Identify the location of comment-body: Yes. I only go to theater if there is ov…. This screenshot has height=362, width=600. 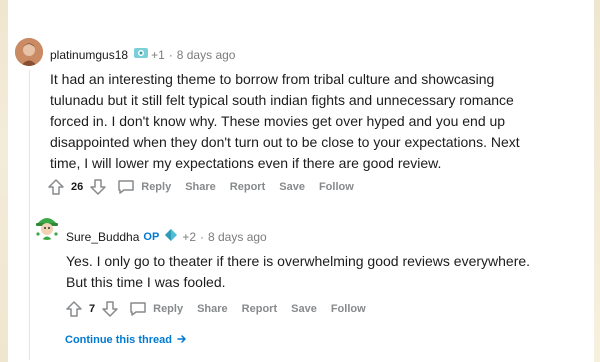
(298, 272).